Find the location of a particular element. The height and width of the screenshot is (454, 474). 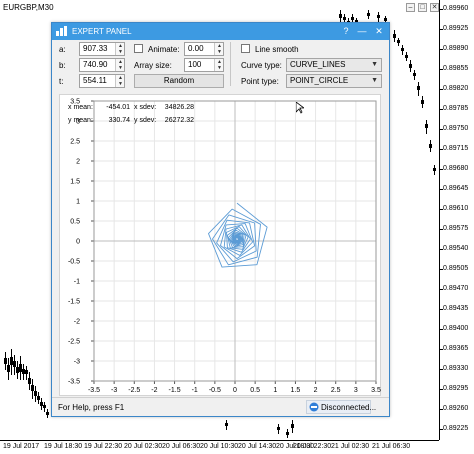

curve-type-select: CURVE_LINES ▼ is located at coordinates (334, 65).